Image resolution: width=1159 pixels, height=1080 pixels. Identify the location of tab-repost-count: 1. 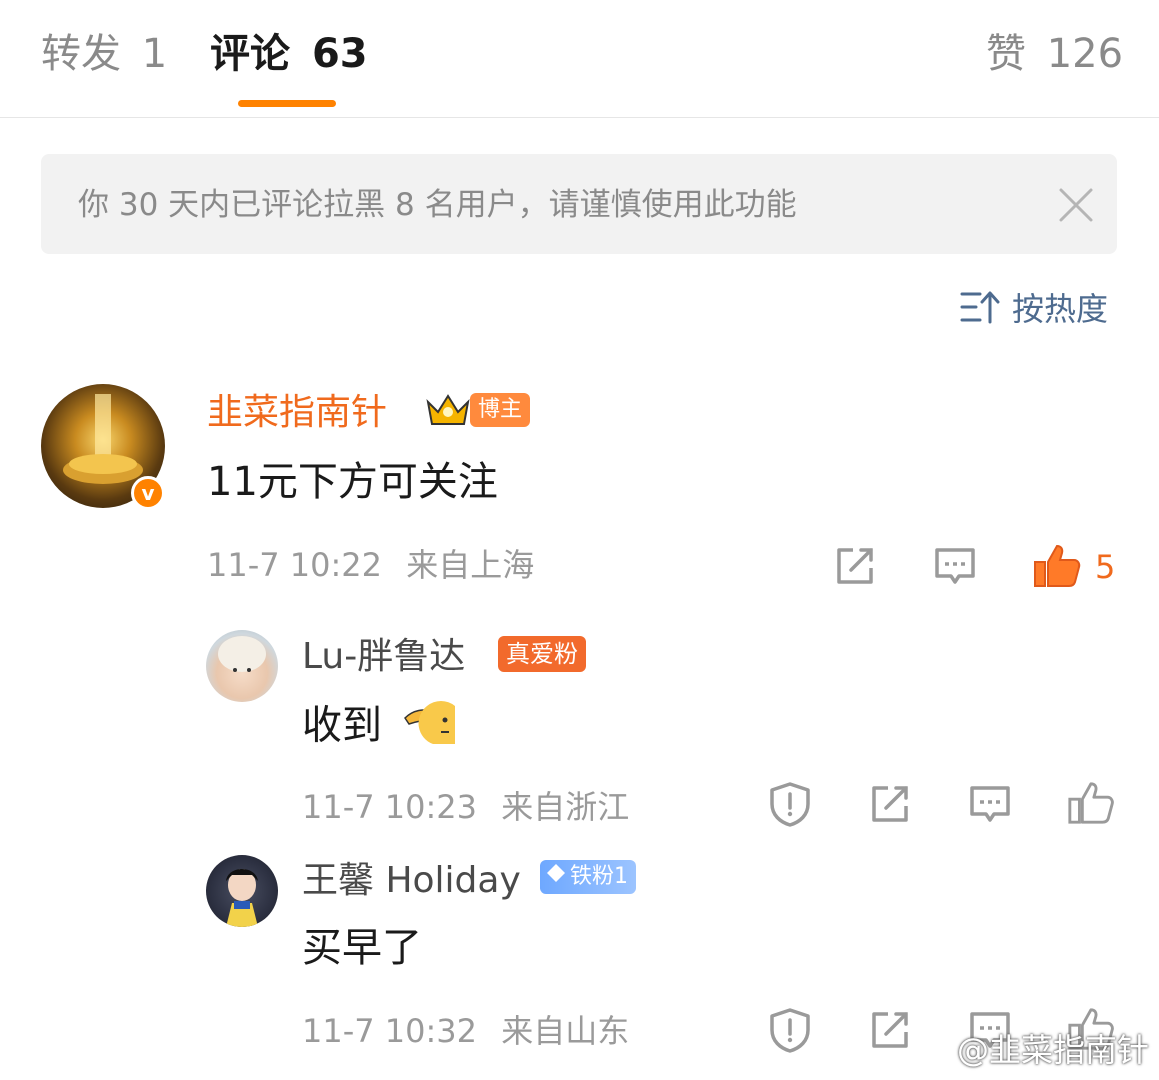
(154, 54).